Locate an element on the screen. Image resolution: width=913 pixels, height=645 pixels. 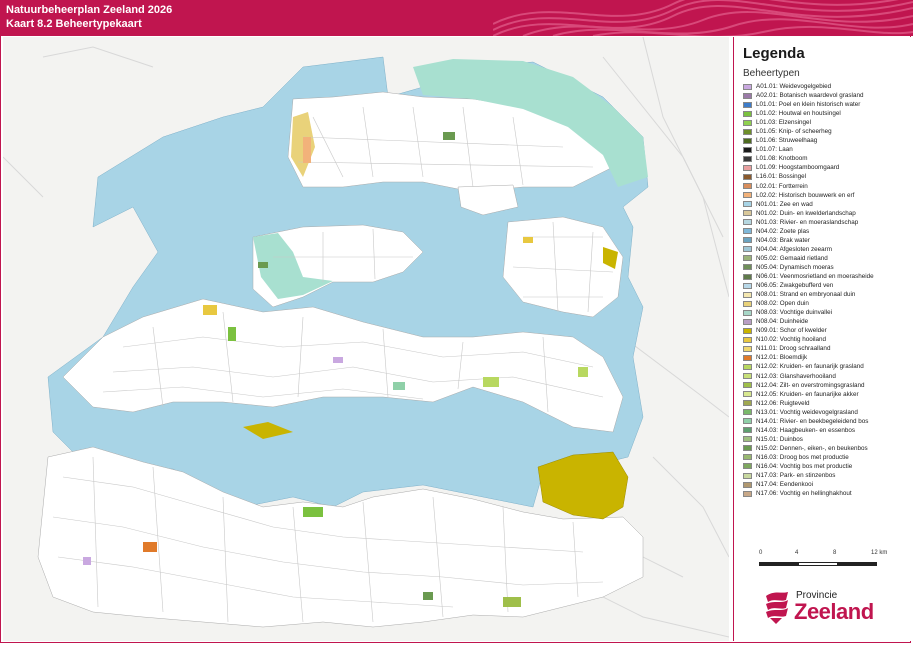
legend-label: N08.01: Strand en embryonaal duin is located at coordinates (806, 295).